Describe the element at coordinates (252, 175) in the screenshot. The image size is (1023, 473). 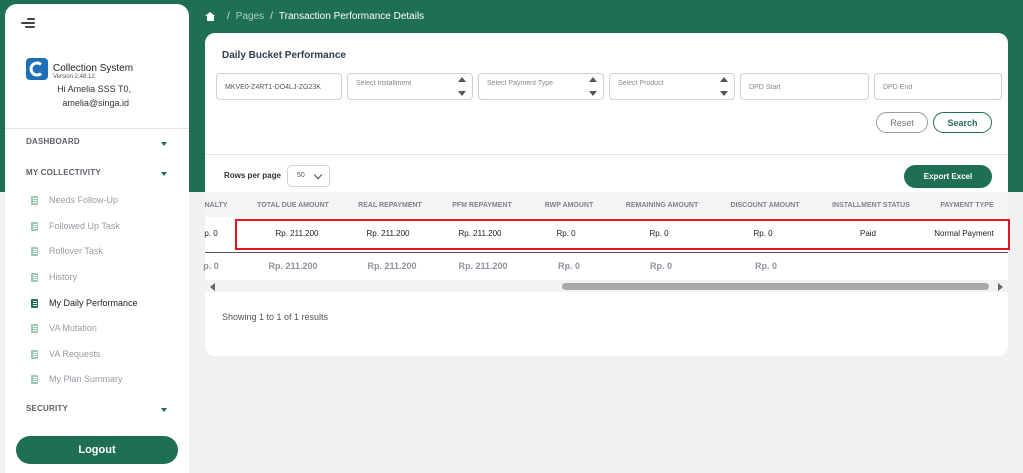
I see `rows-per-page-label: Rows per page` at that location.